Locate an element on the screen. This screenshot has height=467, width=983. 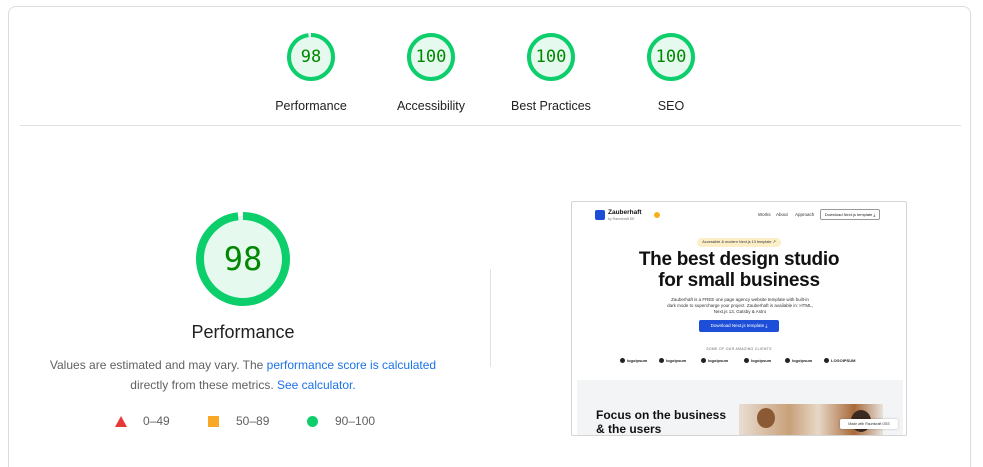
nav-link-about: About is located at coordinates (782, 214).